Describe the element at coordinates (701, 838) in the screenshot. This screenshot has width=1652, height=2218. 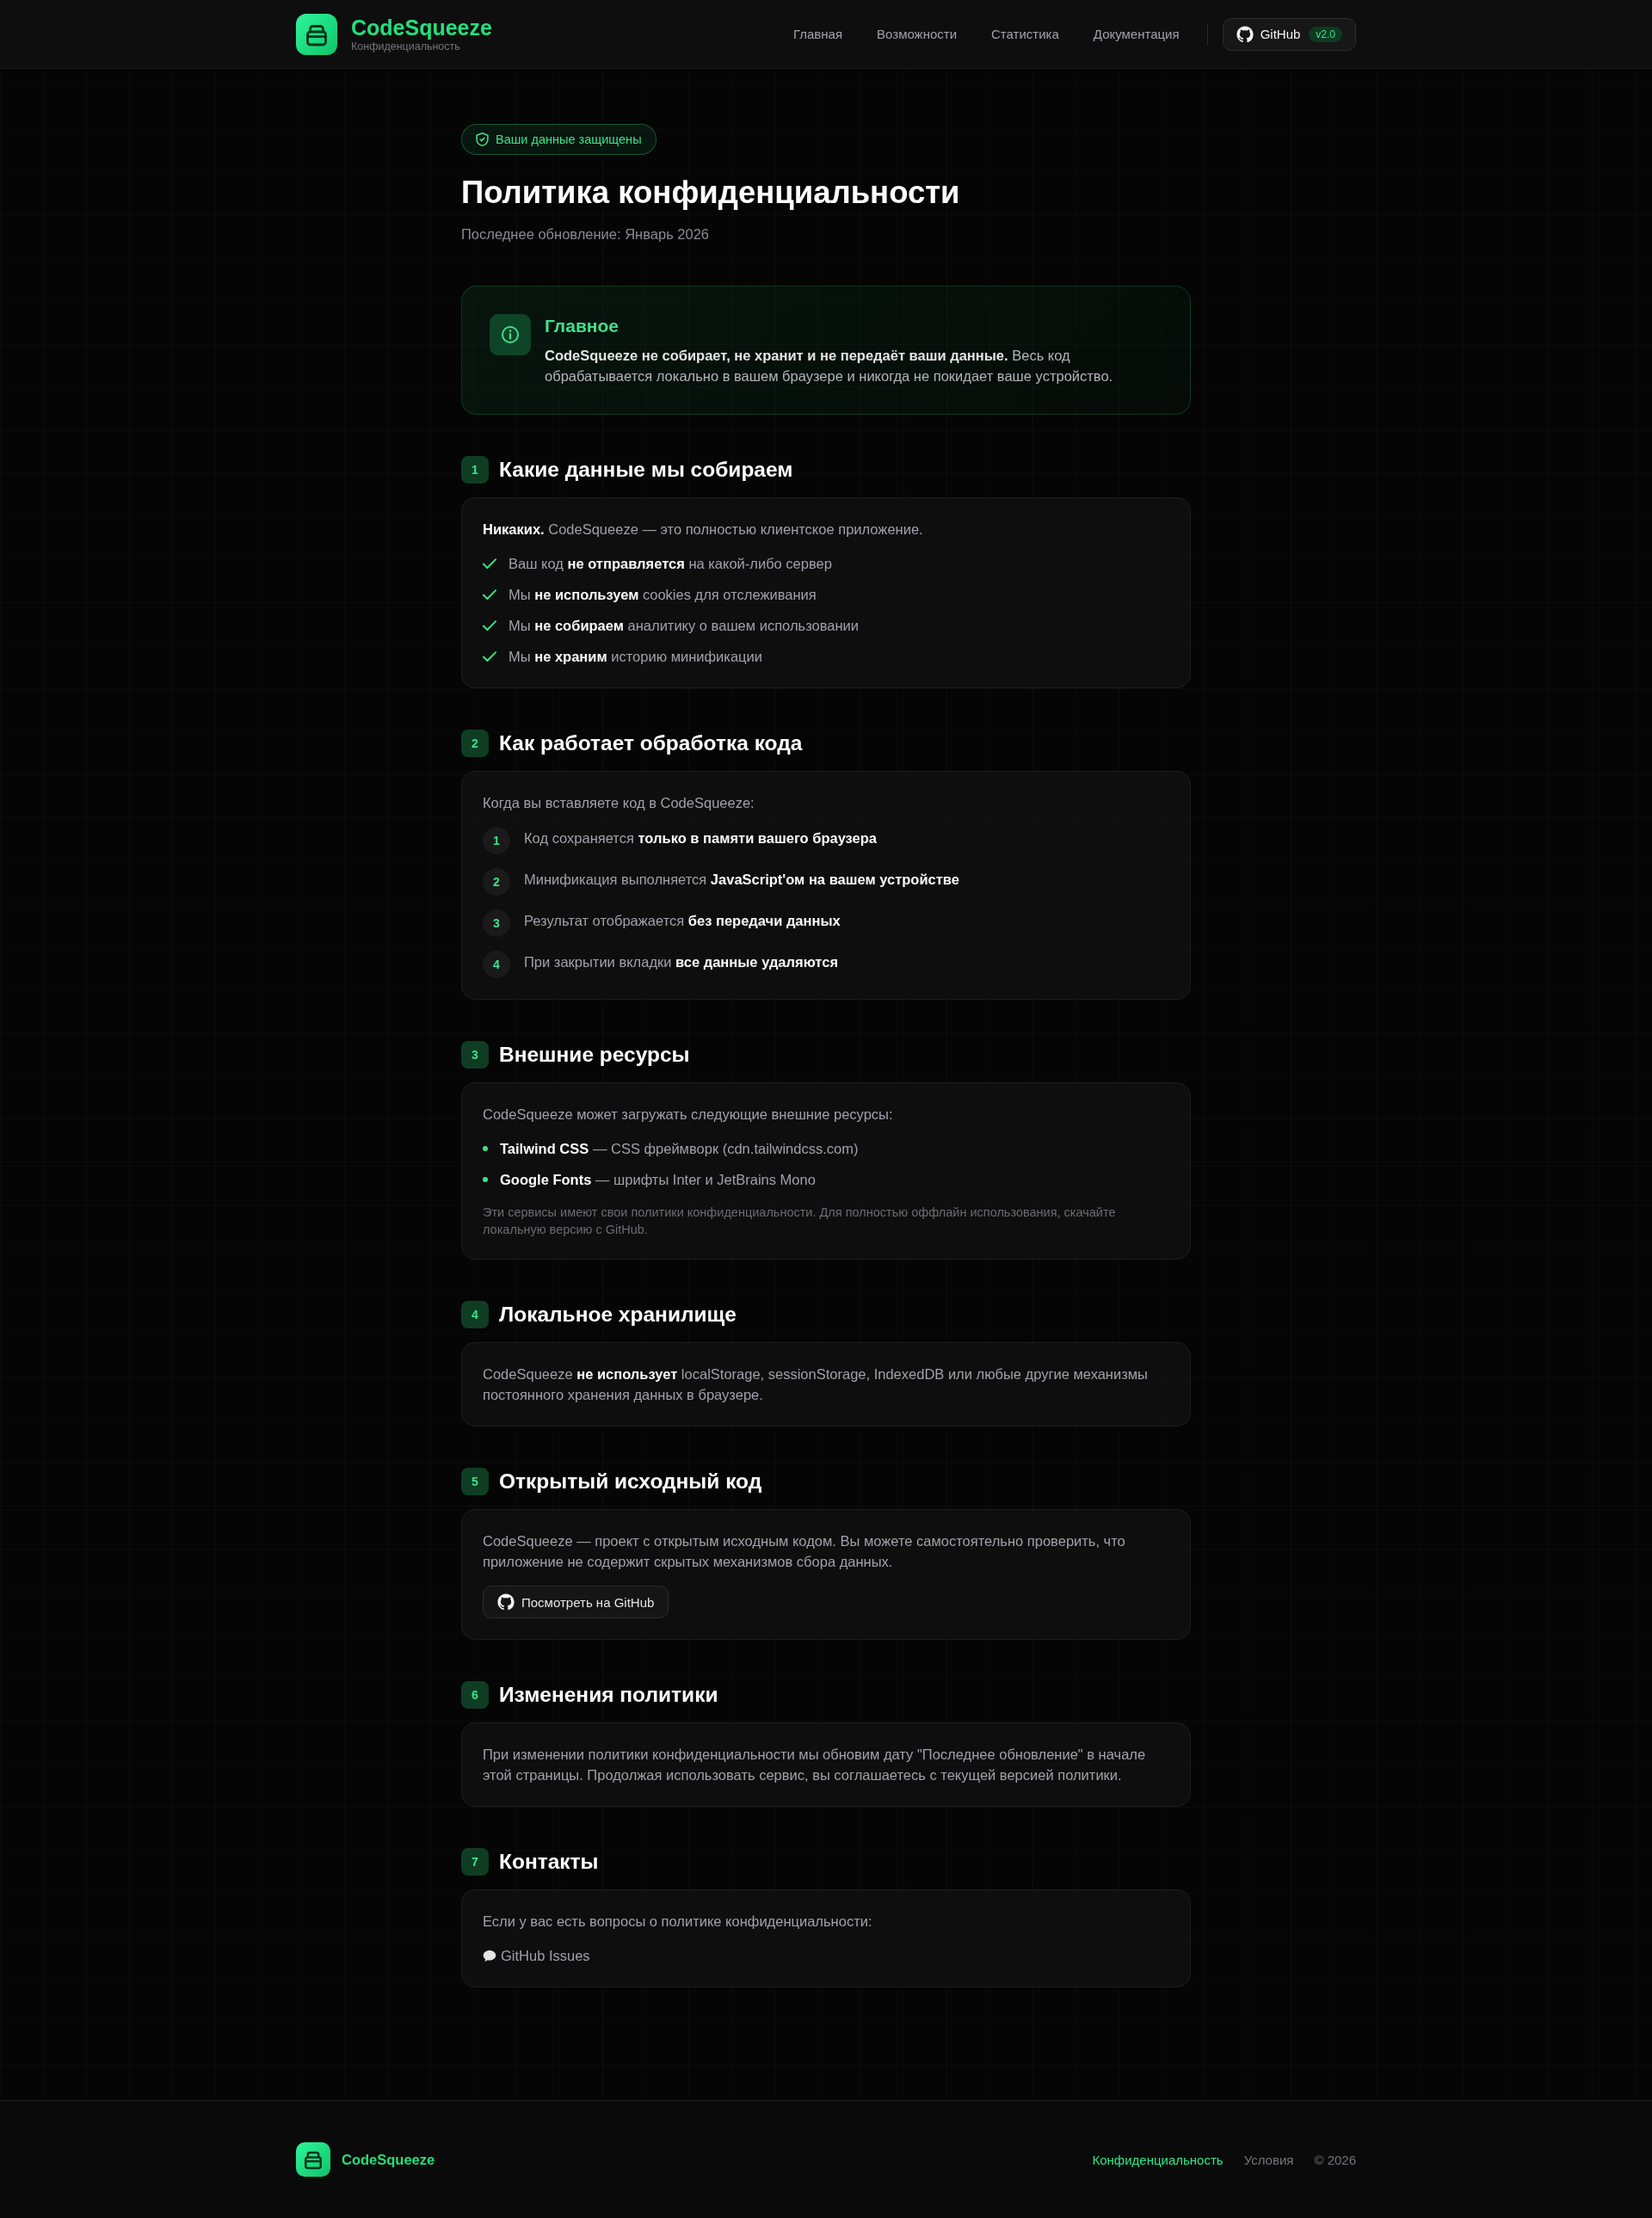
I see `step-text: Код сохраняется только в памяти вашего браузера` at that location.